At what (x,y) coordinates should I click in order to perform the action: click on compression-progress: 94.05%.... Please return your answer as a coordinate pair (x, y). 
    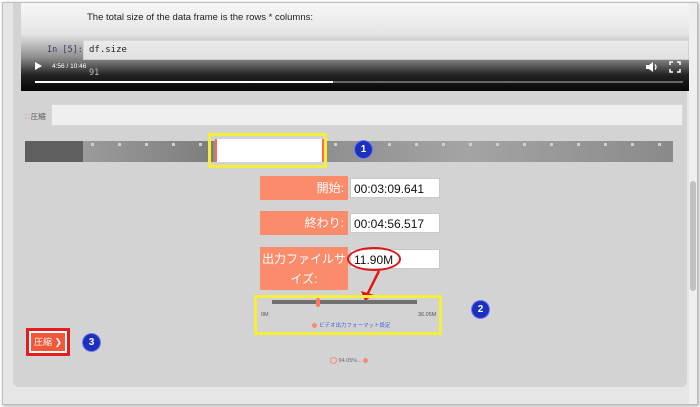
    Looking at the image, I should click on (349, 360).